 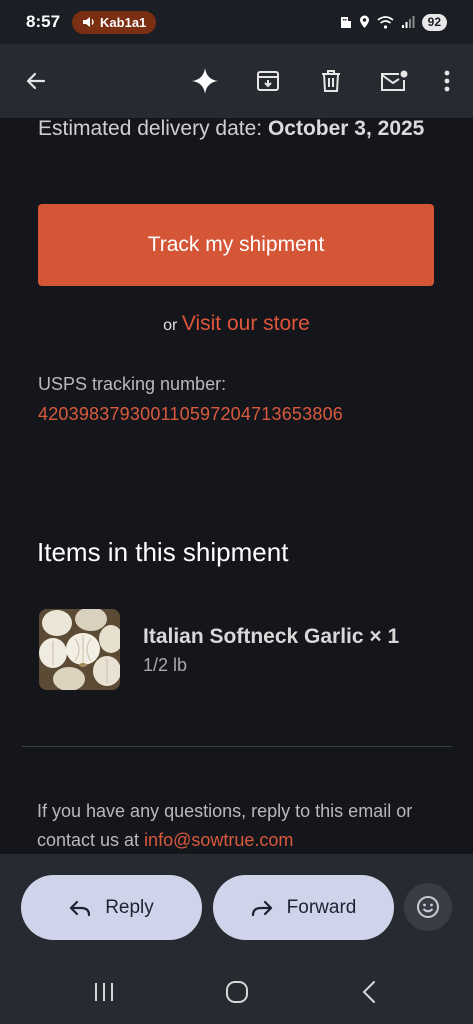 I want to click on wifi-icon, so click(x=385, y=22).